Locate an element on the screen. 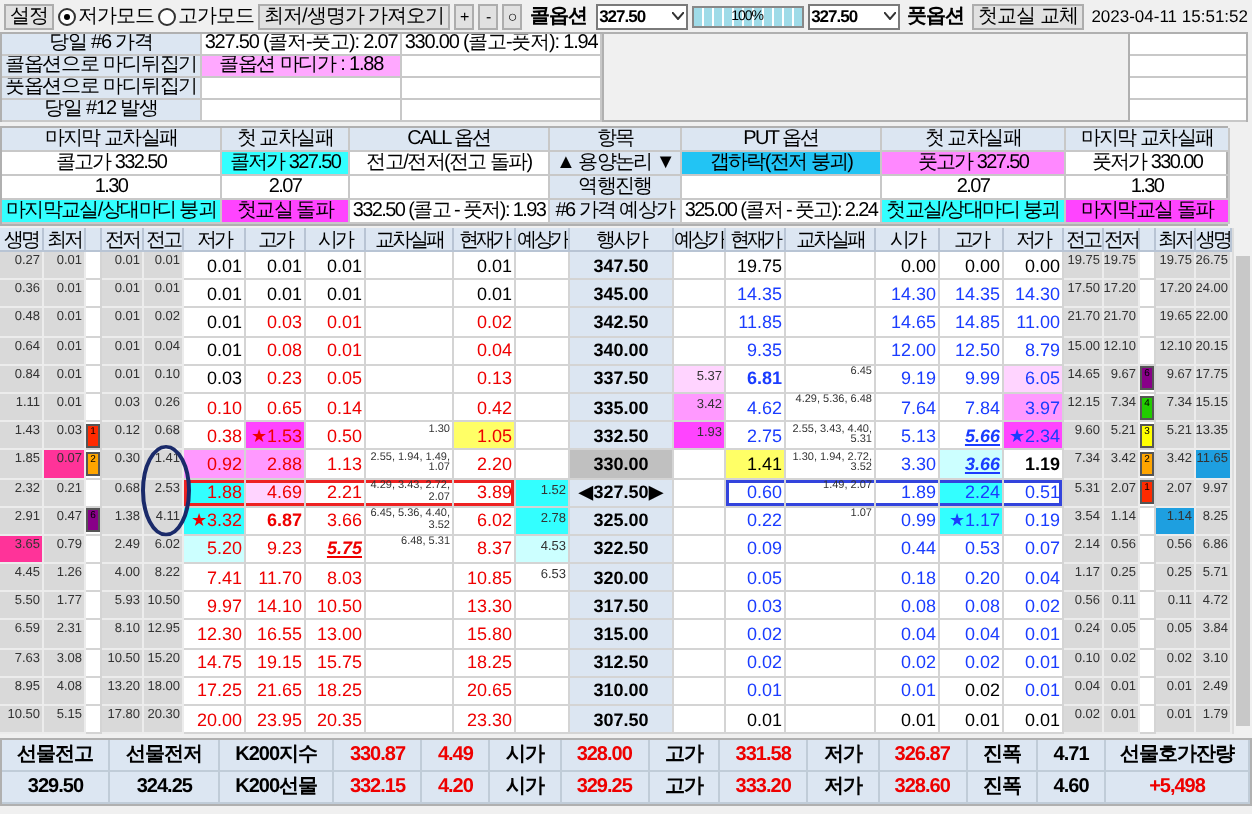 This screenshot has height=814, width=1252. table-cell: 17.25 is located at coordinates (215, 691).